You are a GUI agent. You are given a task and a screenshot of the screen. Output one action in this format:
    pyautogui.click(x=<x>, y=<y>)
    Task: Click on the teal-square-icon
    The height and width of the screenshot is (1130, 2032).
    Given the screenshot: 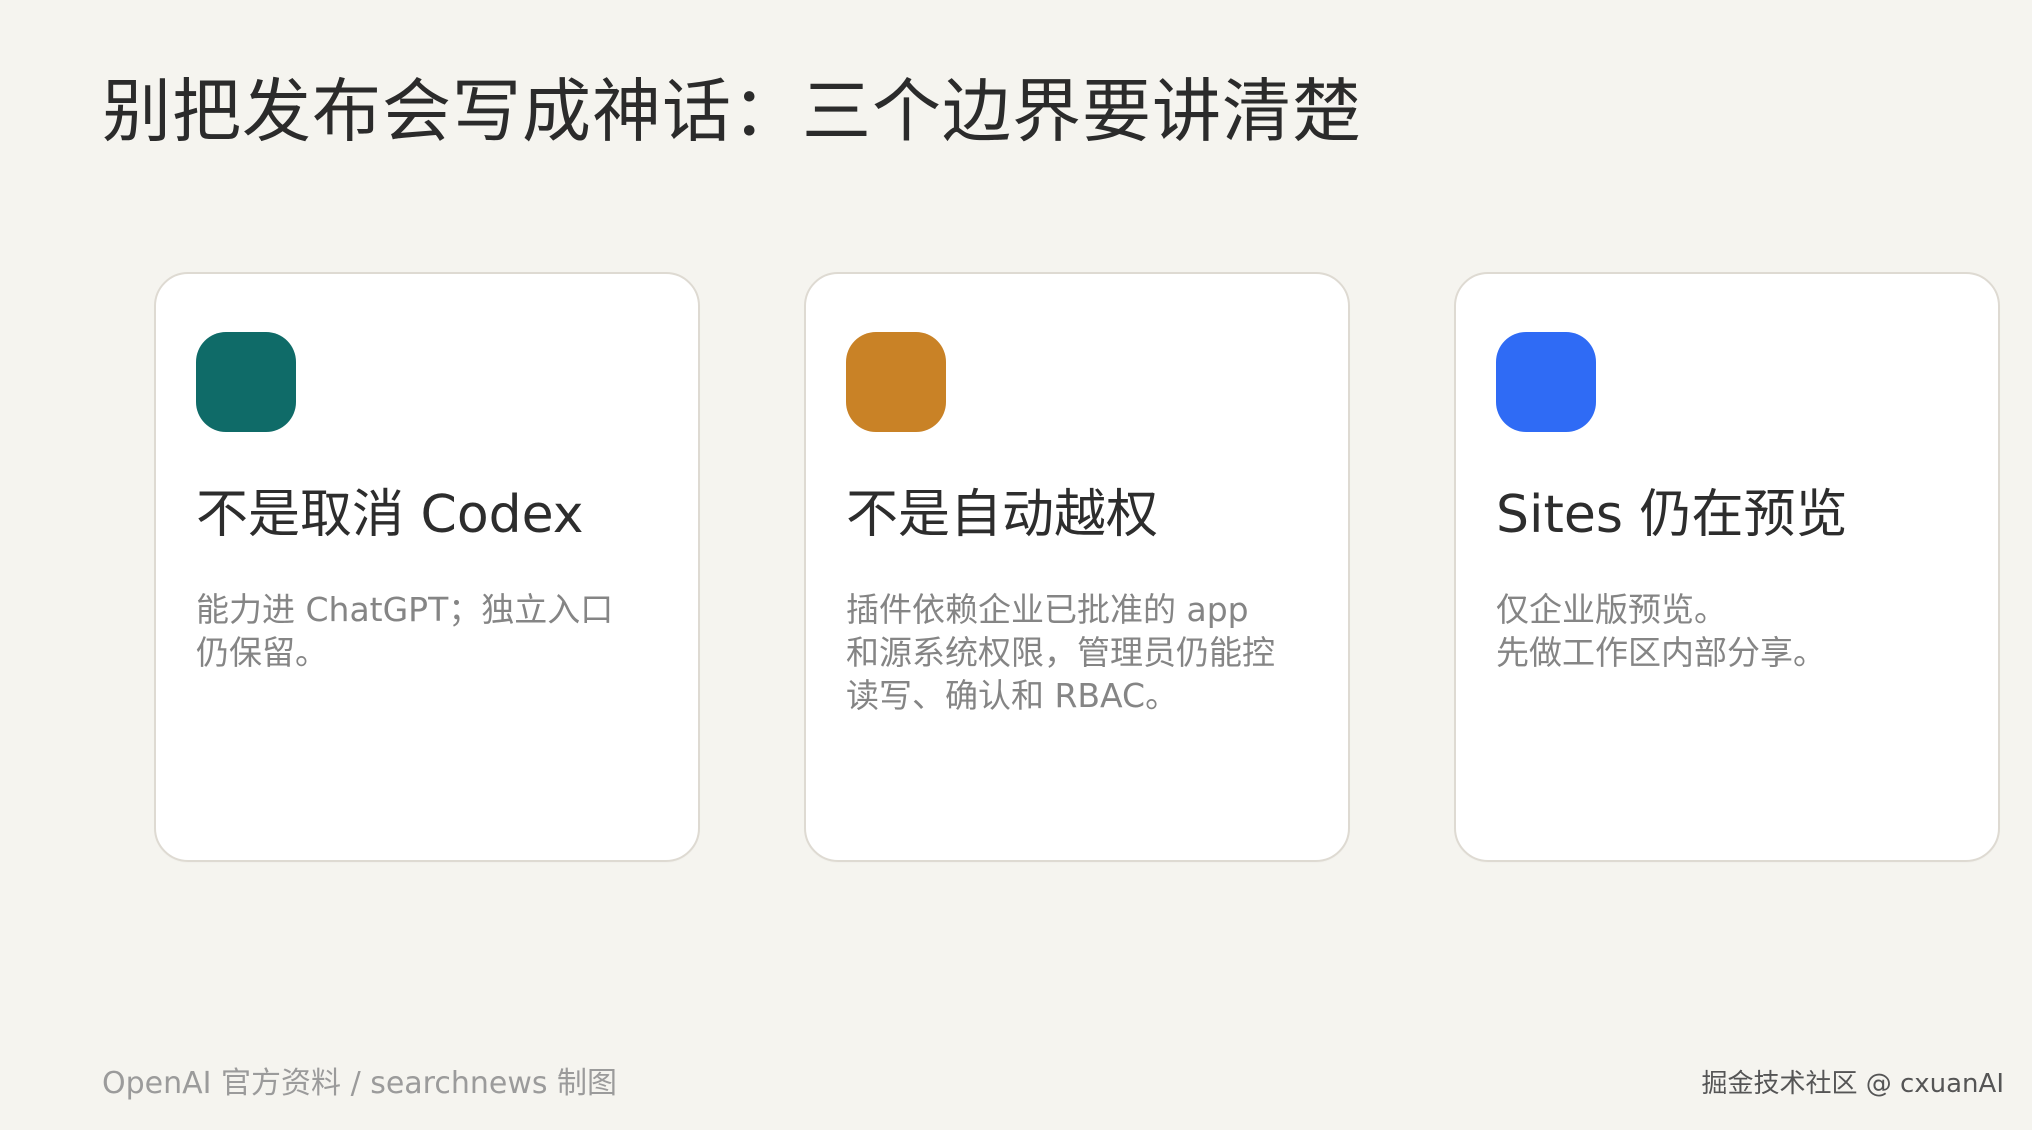 What is the action you would take?
    pyautogui.click(x=246, y=382)
    